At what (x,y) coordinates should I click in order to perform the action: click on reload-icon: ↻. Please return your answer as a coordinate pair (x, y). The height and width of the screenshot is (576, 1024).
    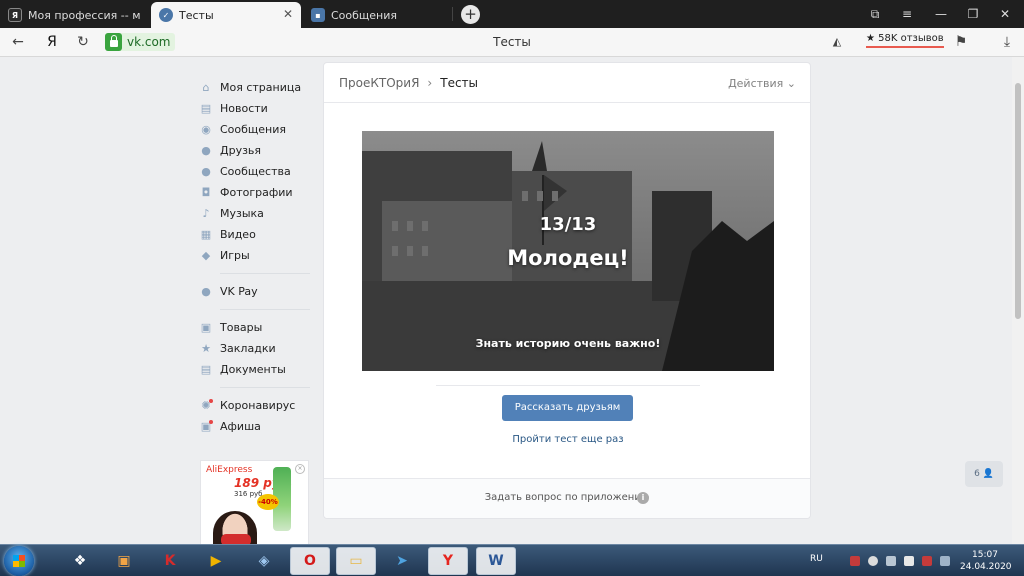
    Looking at the image, I should click on (83, 42).